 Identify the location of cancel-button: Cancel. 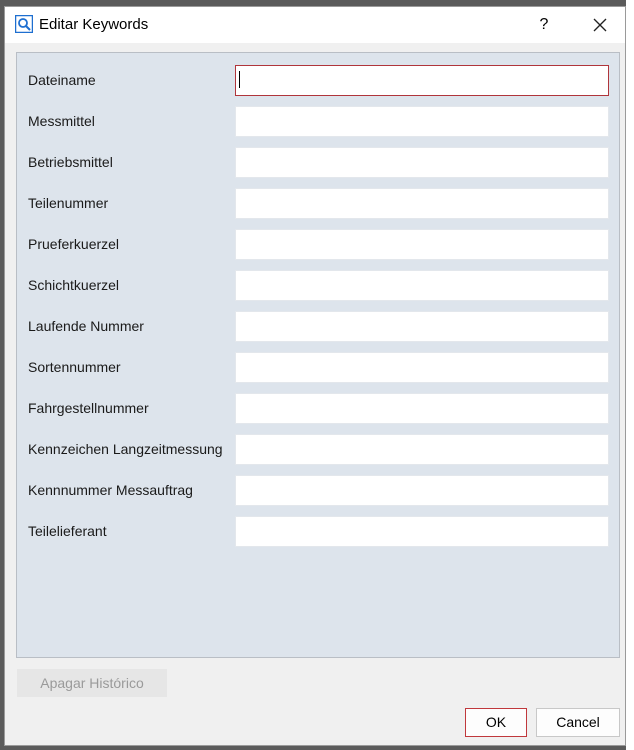
(578, 722).